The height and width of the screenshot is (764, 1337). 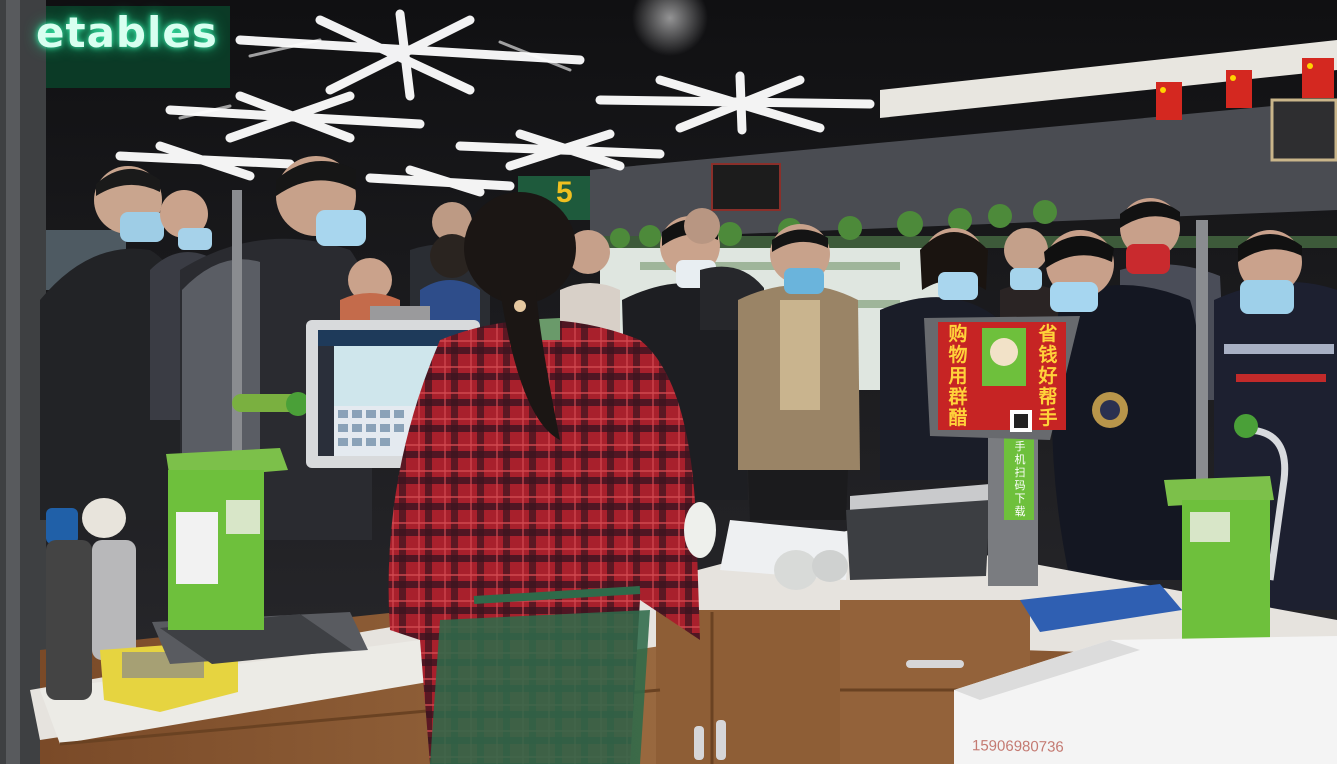 What do you see at coordinates (1048, 376) in the screenshot?
I see `scale-slogan-right: 省钱好帮手` at bounding box center [1048, 376].